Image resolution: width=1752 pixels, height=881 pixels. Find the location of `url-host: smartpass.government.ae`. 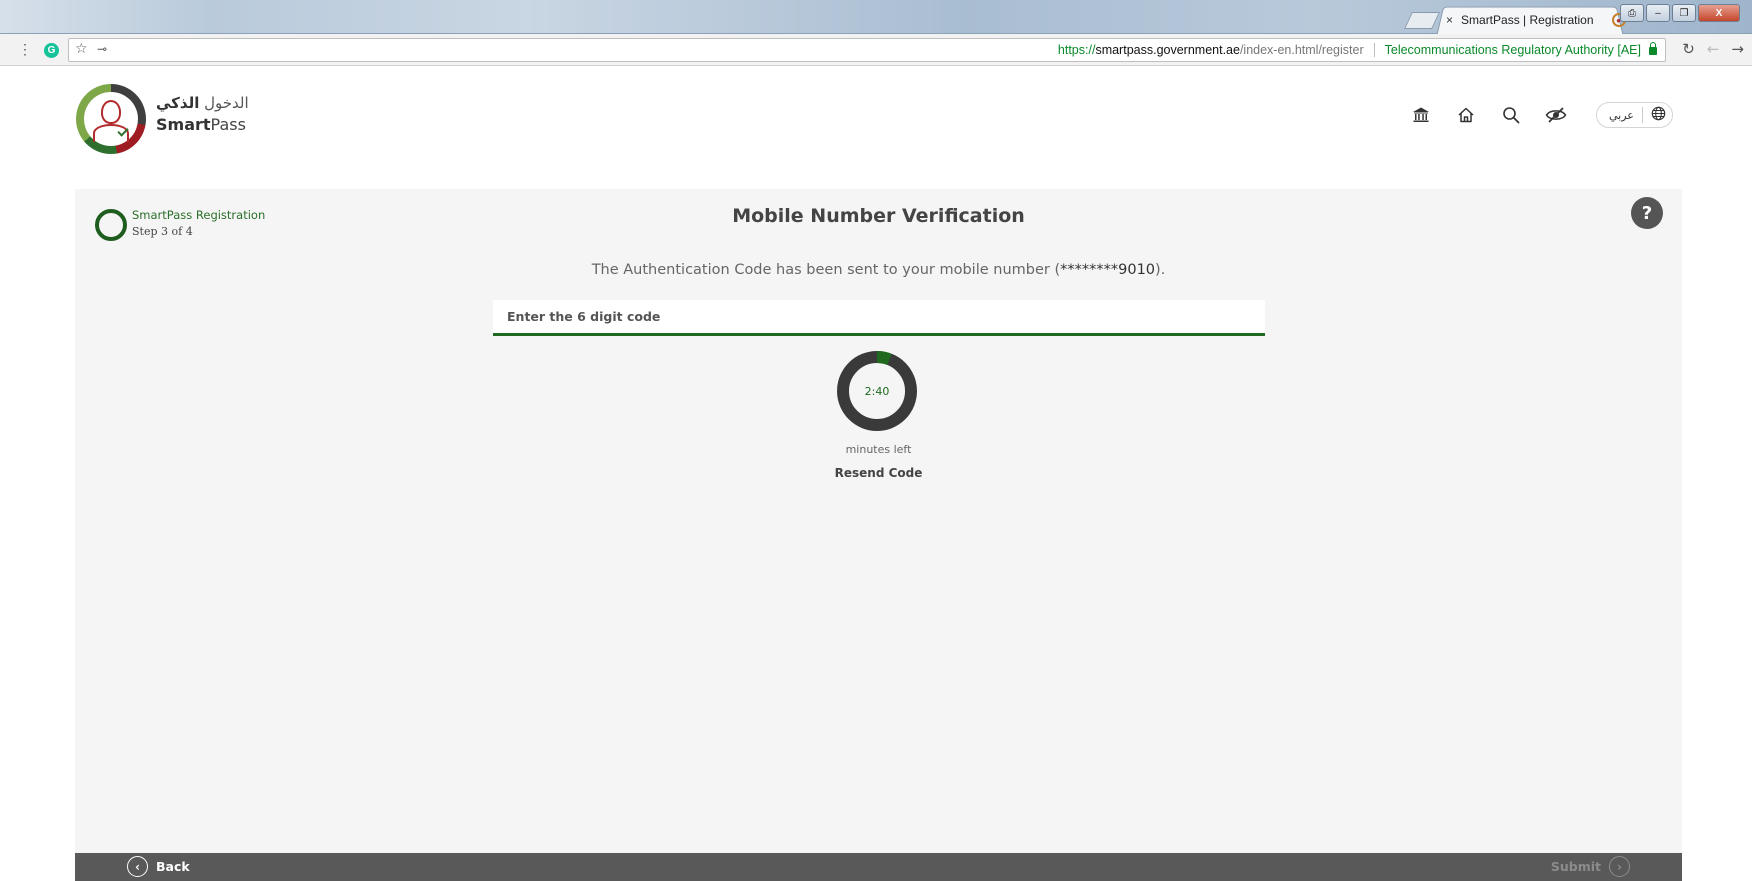

url-host: smartpass.government.ae is located at coordinates (1167, 50).